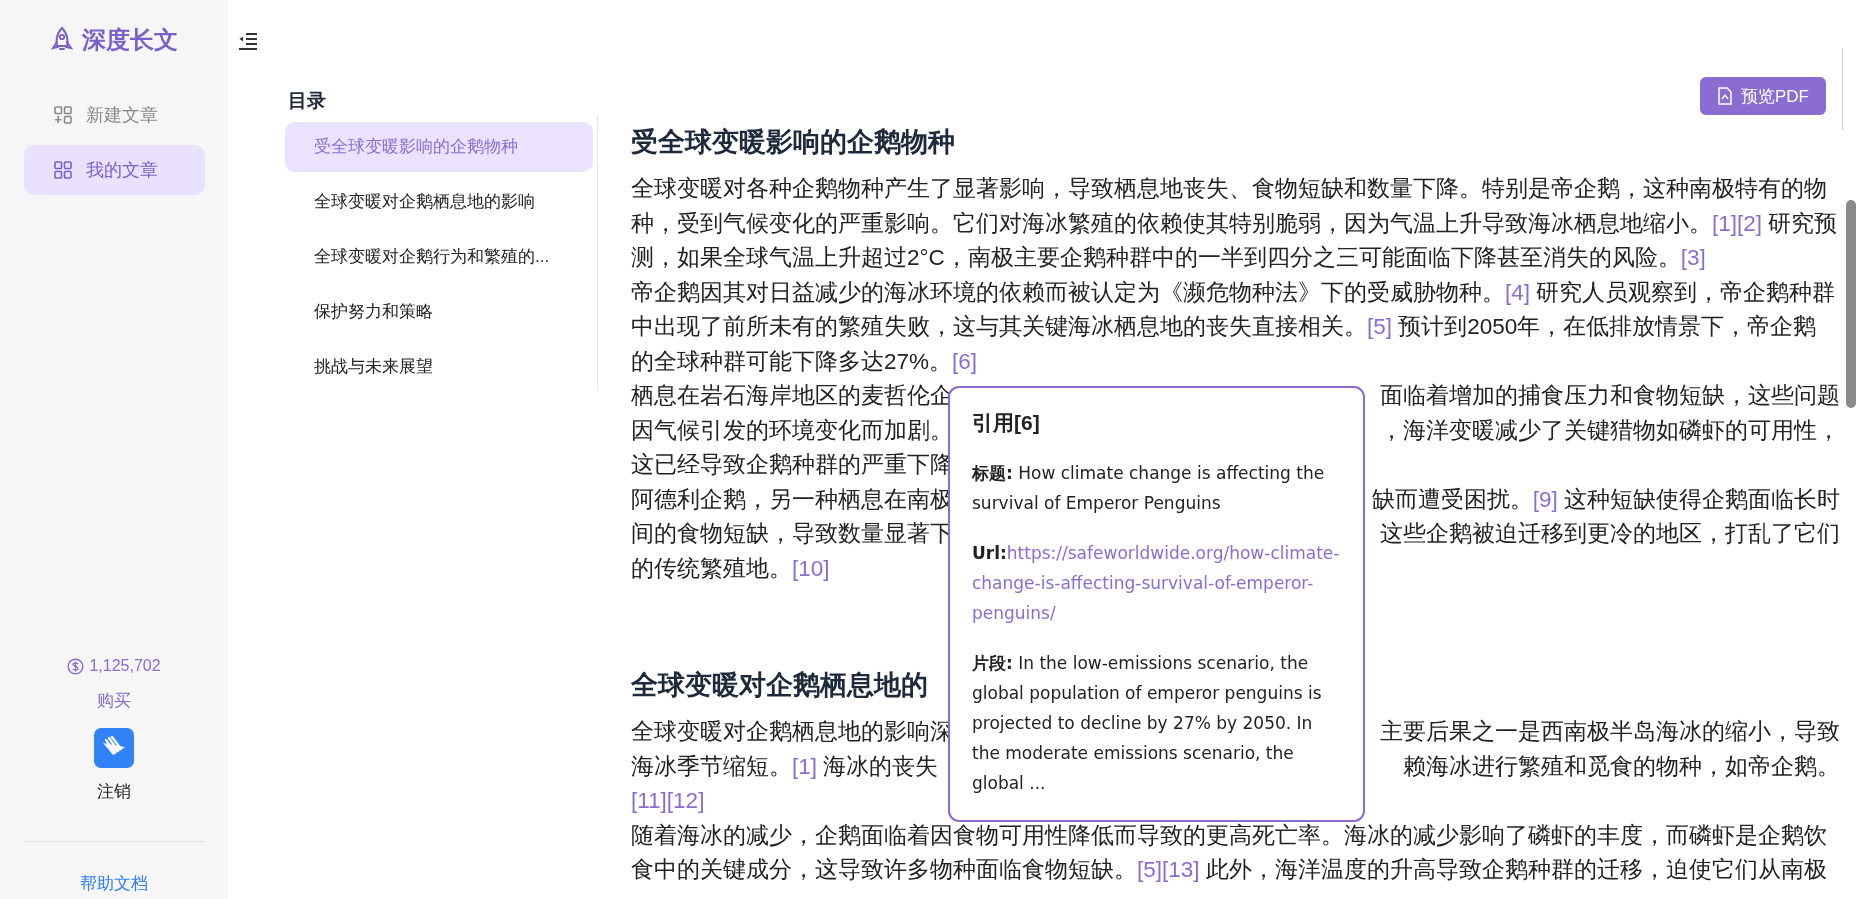 The image size is (1861, 899). Describe the element at coordinates (114, 700) in the screenshot. I see `buy-link: 购买` at that location.